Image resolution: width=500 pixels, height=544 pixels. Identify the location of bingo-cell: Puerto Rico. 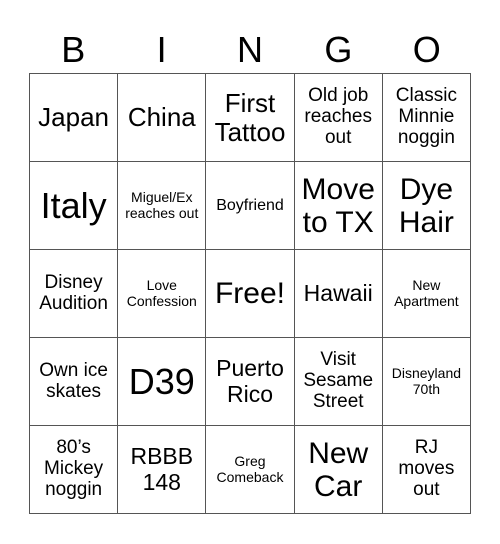
(250, 382).